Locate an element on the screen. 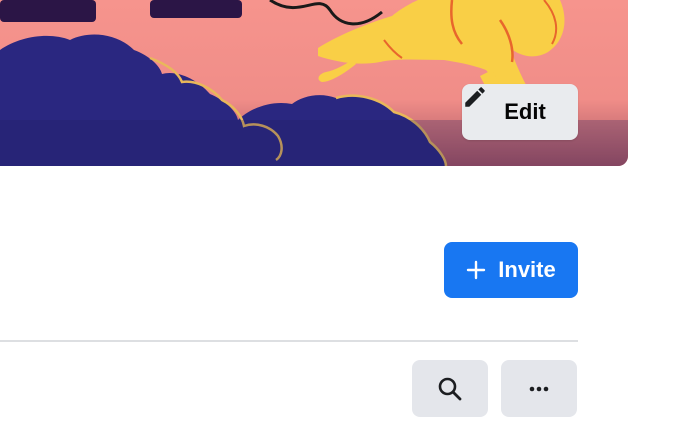 The width and height of the screenshot is (680, 437). more-options-button is located at coordinates (539, 388).